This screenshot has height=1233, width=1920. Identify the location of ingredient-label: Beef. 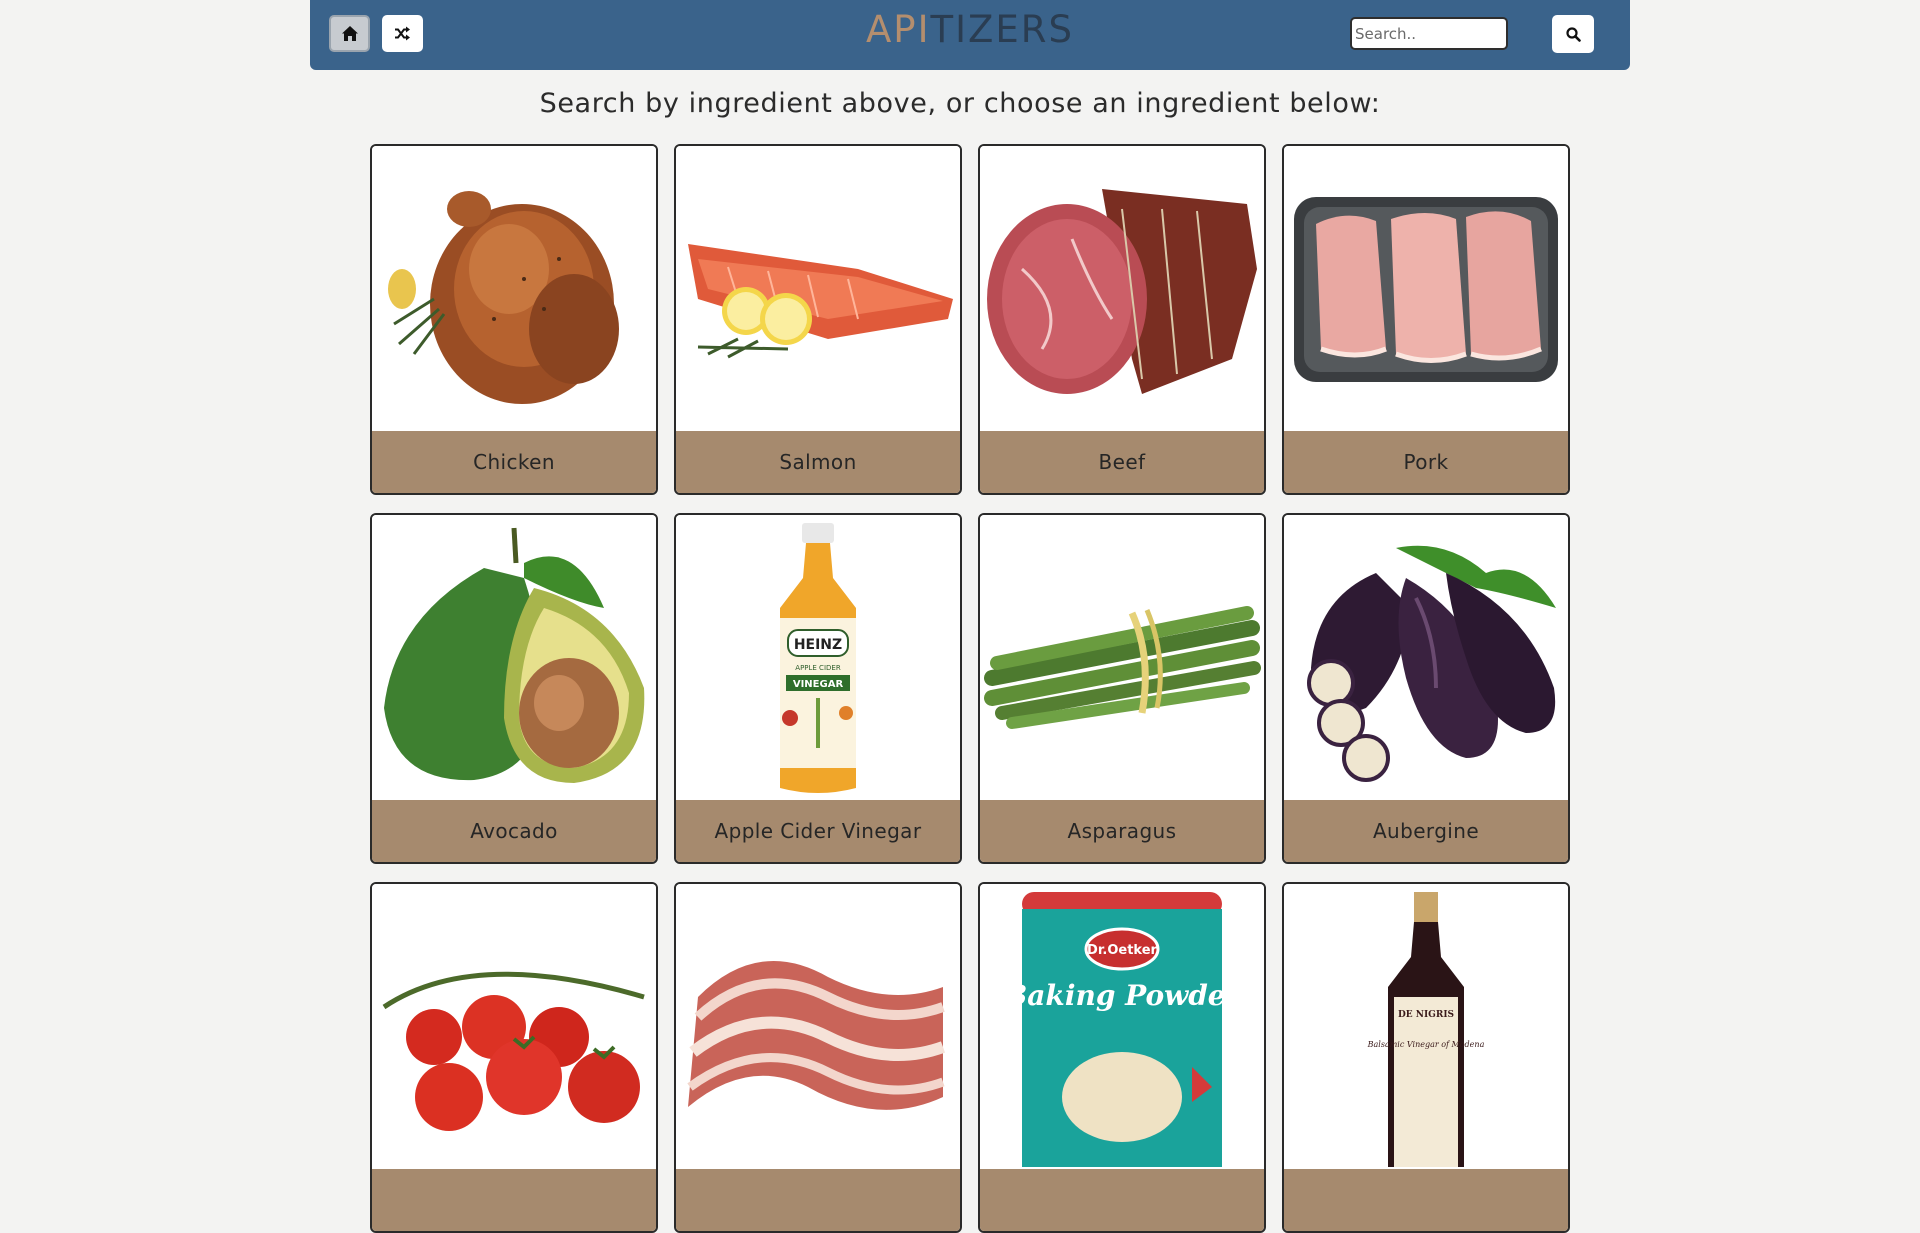
(1122, 462).